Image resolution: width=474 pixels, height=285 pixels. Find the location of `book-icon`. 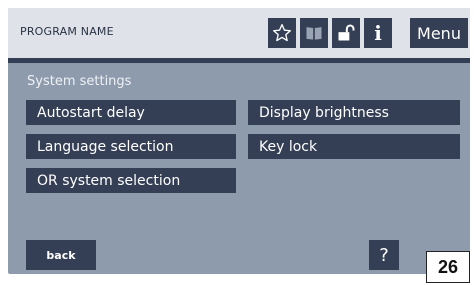

book-icon is located at coordinates (314, 33).